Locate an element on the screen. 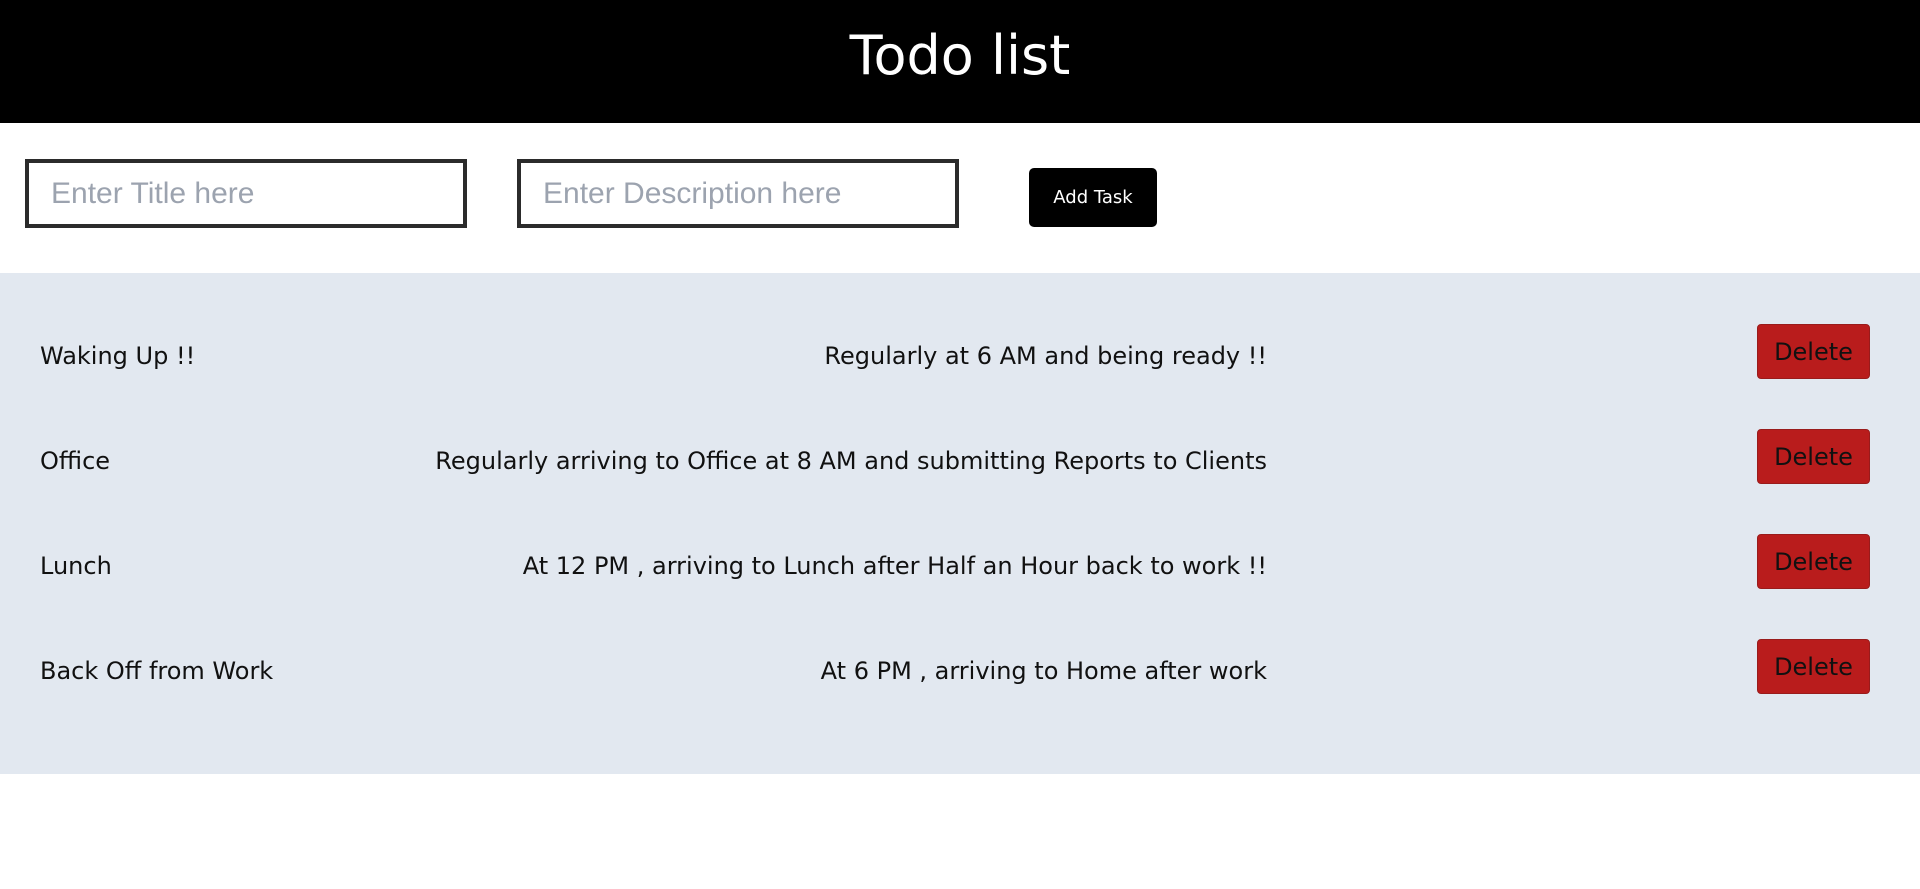 The width and height of the screenshot is (1920, 889). app-header: Todo list is located at coordinates (960, 61).